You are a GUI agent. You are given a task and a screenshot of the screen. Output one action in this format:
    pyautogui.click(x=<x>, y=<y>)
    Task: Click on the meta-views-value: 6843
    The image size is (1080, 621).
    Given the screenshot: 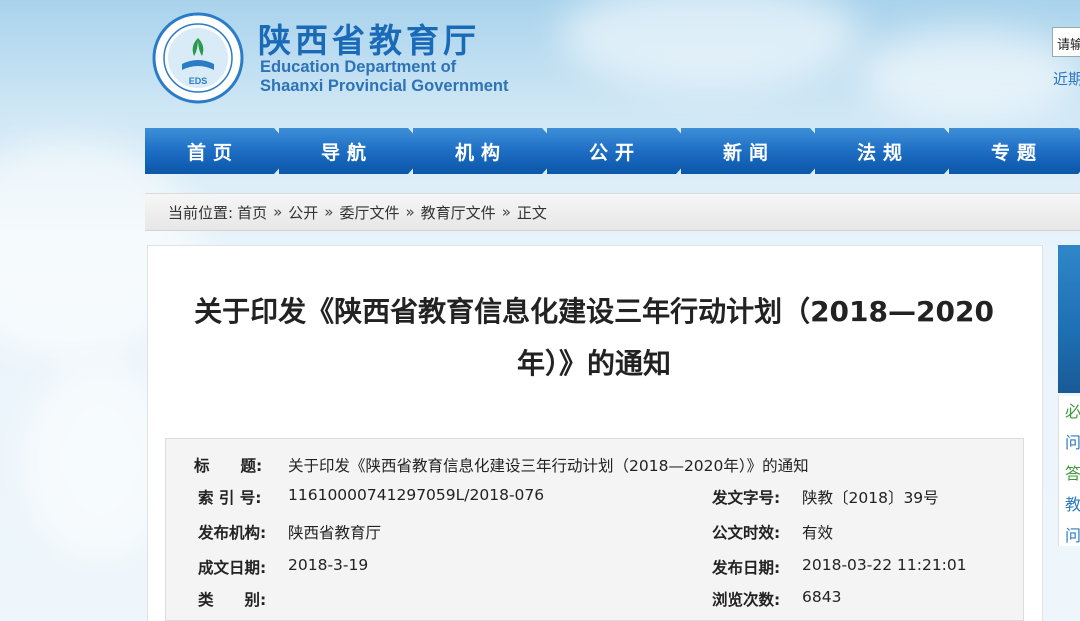 What is the action you would take?
    pyautogui.click(x=822, y=597)
    